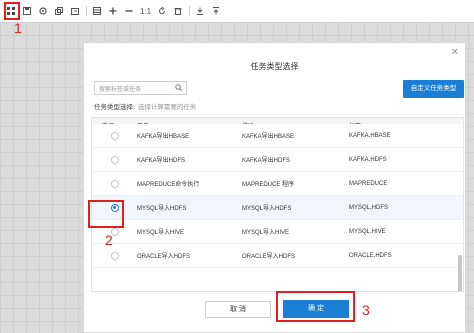 The width and height of the screenshot is (474, 333). I want to click on row-task: ORACLE导入HDFS, so click(164, 257).